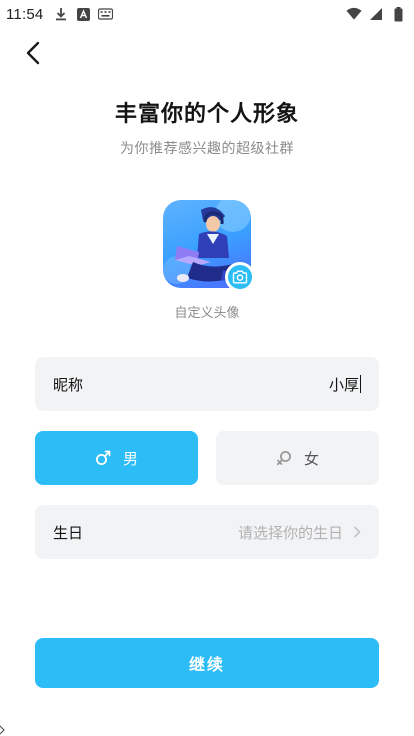 The height and width of the screenshot is (736, 414). I want to click on back-button, so click(33, 53).